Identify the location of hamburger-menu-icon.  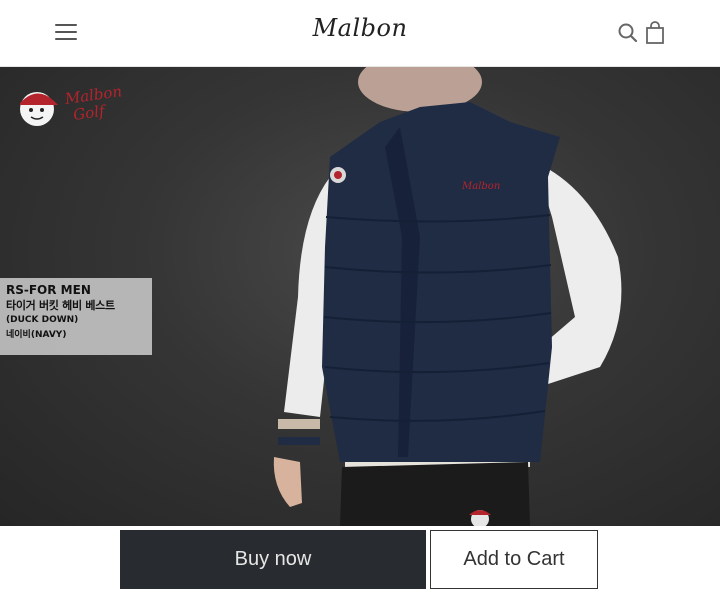
(66, 33).